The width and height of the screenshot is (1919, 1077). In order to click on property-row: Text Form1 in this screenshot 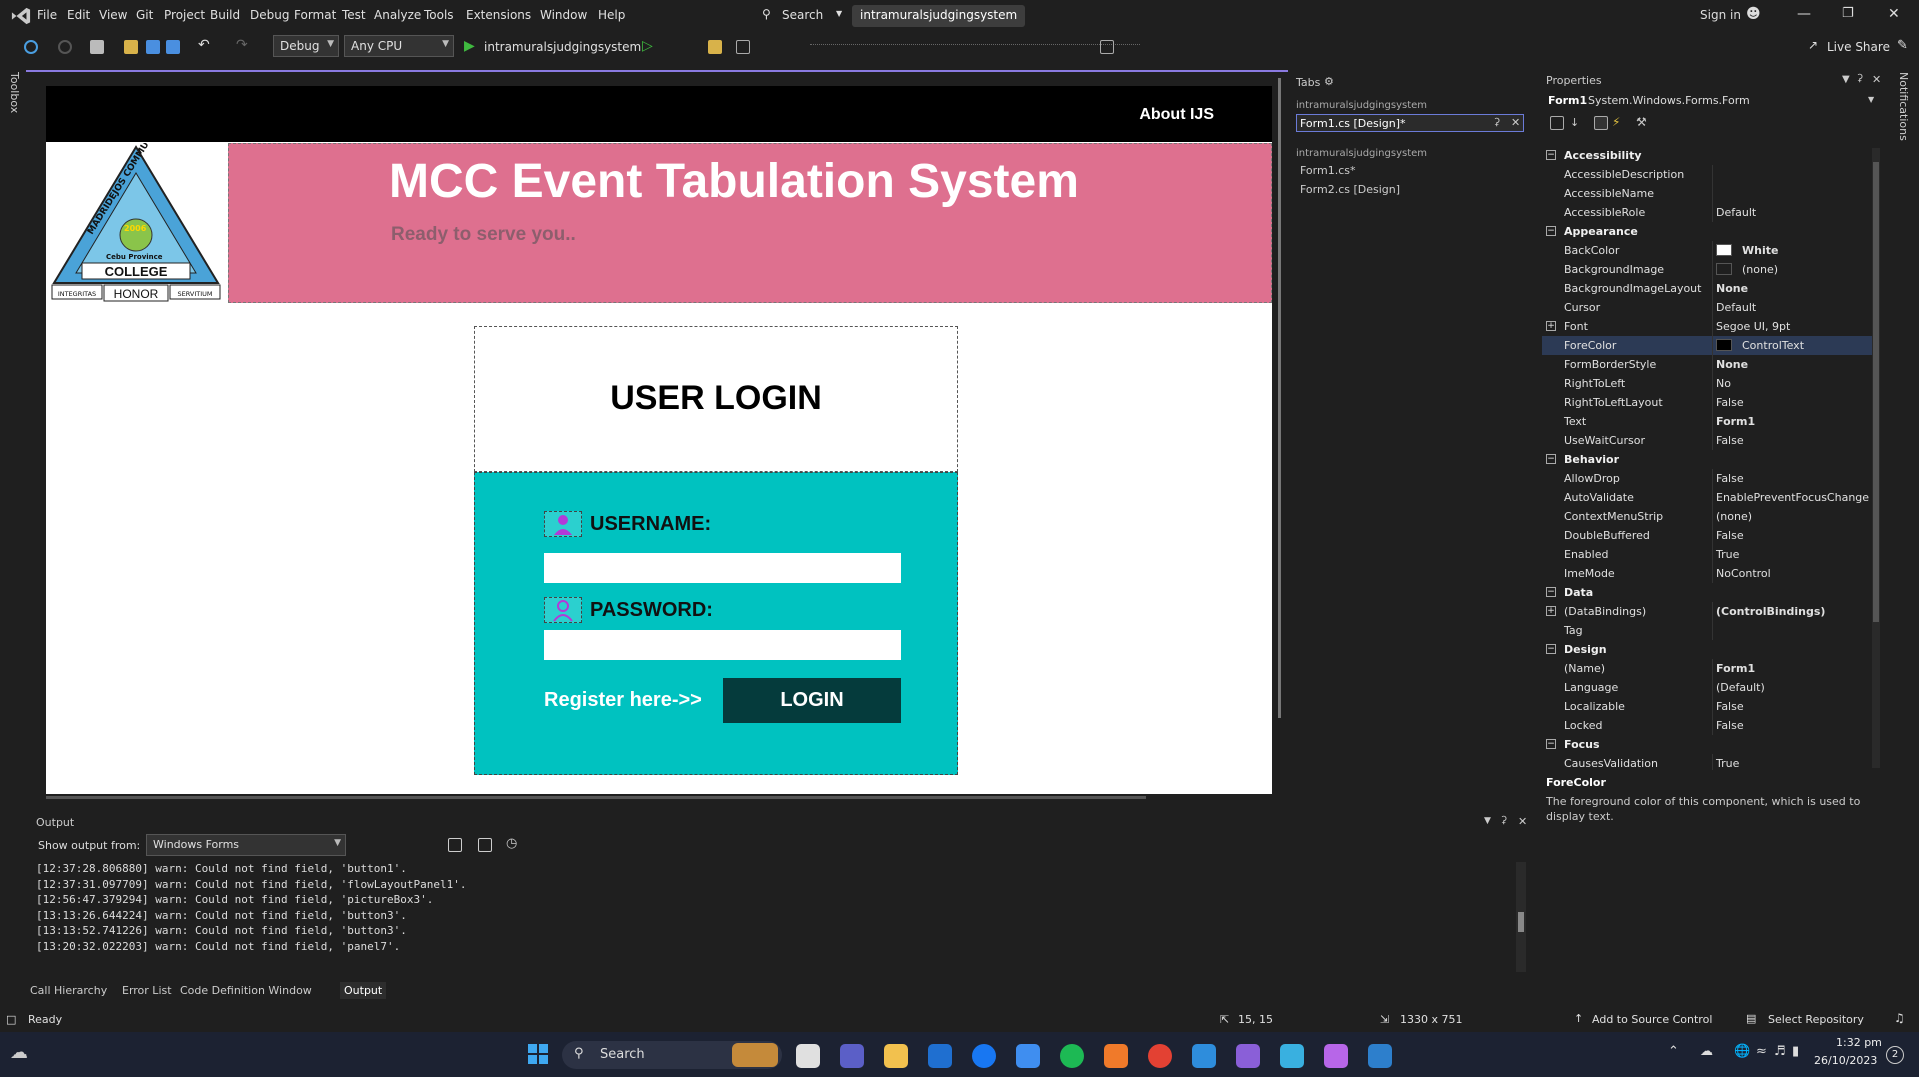, I will do `click(1707, 421)`.